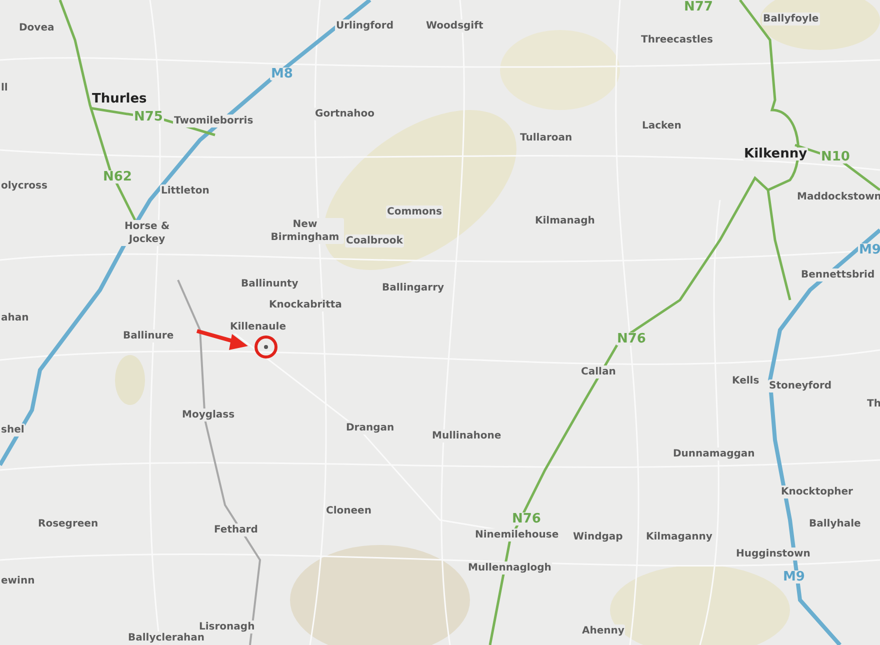  What do you see at coordinates (222, 339) in the screenshot?
I see `arrow-icon` at bounding box center [222, 339].